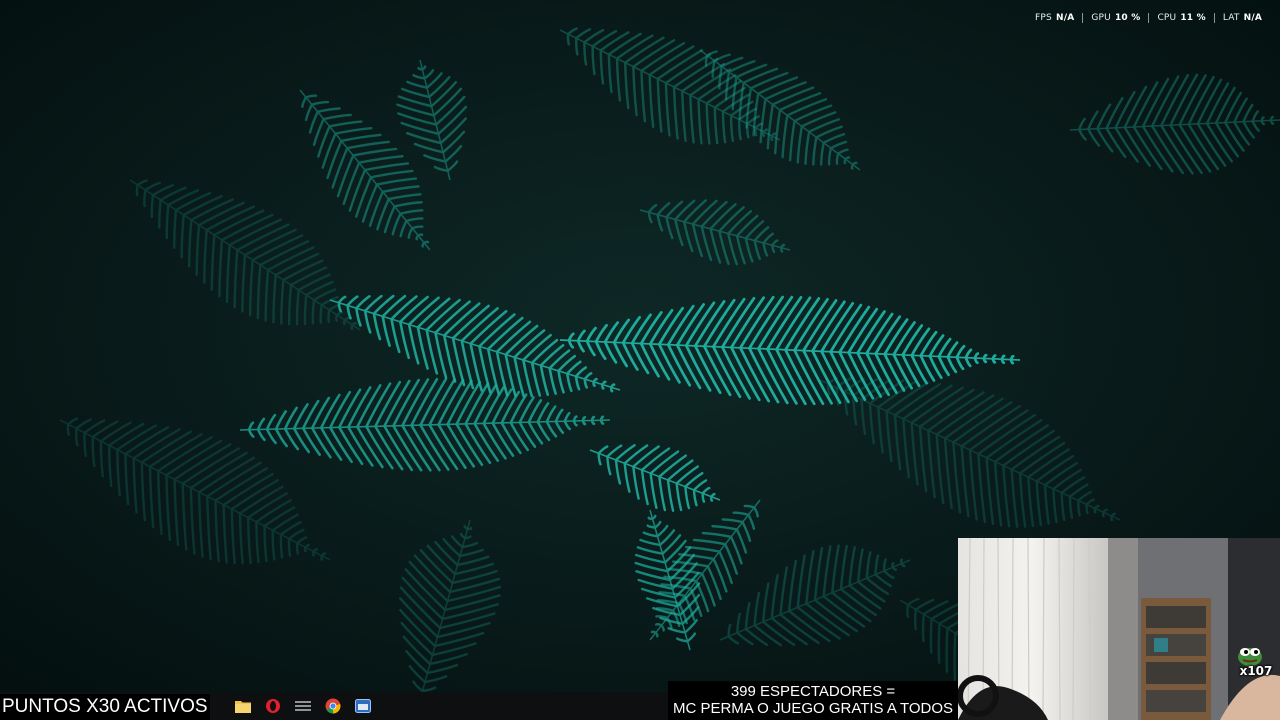 Image resolution: width=1280 pixels, height=720 pixels. I want to click on viewers-line: 399 ESPECTADORES =, so click(813, 691).